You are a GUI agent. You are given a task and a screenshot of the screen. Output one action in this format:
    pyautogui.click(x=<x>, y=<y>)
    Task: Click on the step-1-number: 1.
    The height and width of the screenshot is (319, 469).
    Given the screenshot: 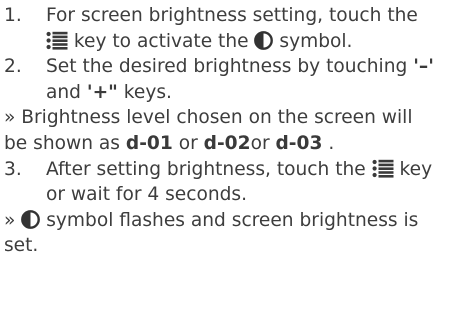 What is the action you would take?
    pyautogui.click(x=13, y=15)
    